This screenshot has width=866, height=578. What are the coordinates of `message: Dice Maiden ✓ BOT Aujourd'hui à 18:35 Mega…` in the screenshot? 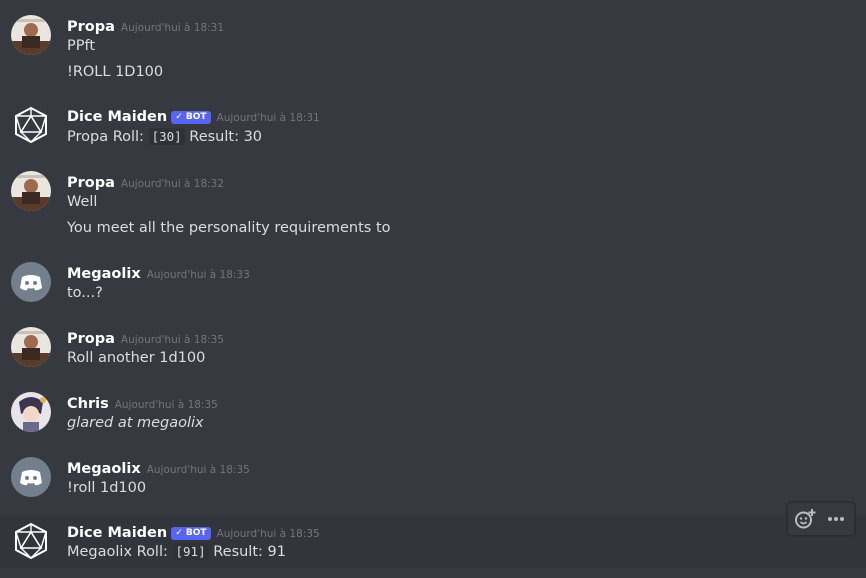 It's located at (433, 542).